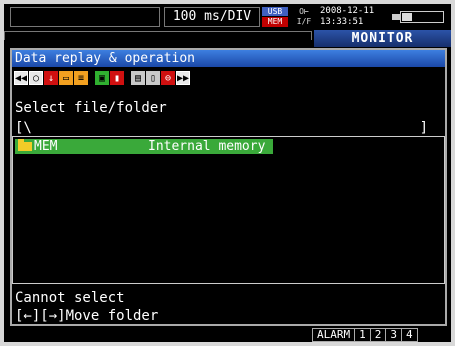 This screenshot has height=346, width=455. What do you see at coordinates (382, 38) in the screenshot?
I see `mode-tab-monitor: MONITOR` at bounding box center [382, 38].